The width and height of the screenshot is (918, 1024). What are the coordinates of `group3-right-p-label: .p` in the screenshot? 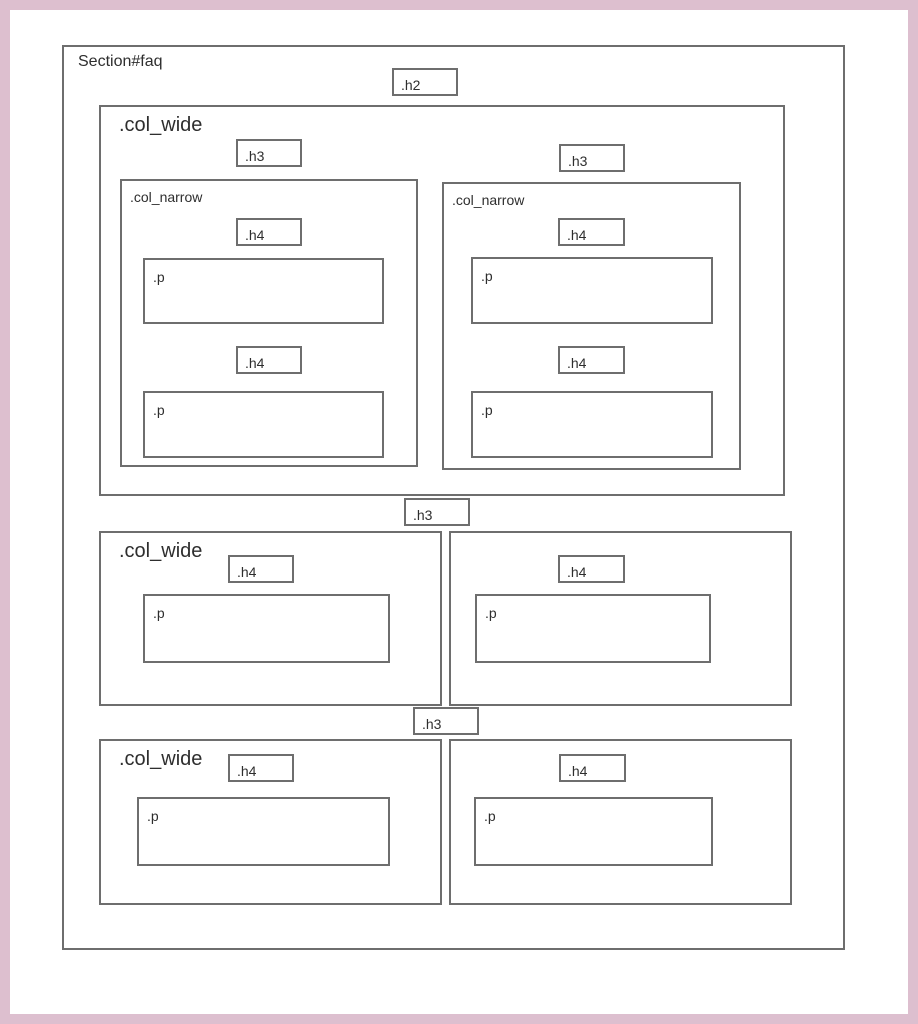 It's located at (490, 816).